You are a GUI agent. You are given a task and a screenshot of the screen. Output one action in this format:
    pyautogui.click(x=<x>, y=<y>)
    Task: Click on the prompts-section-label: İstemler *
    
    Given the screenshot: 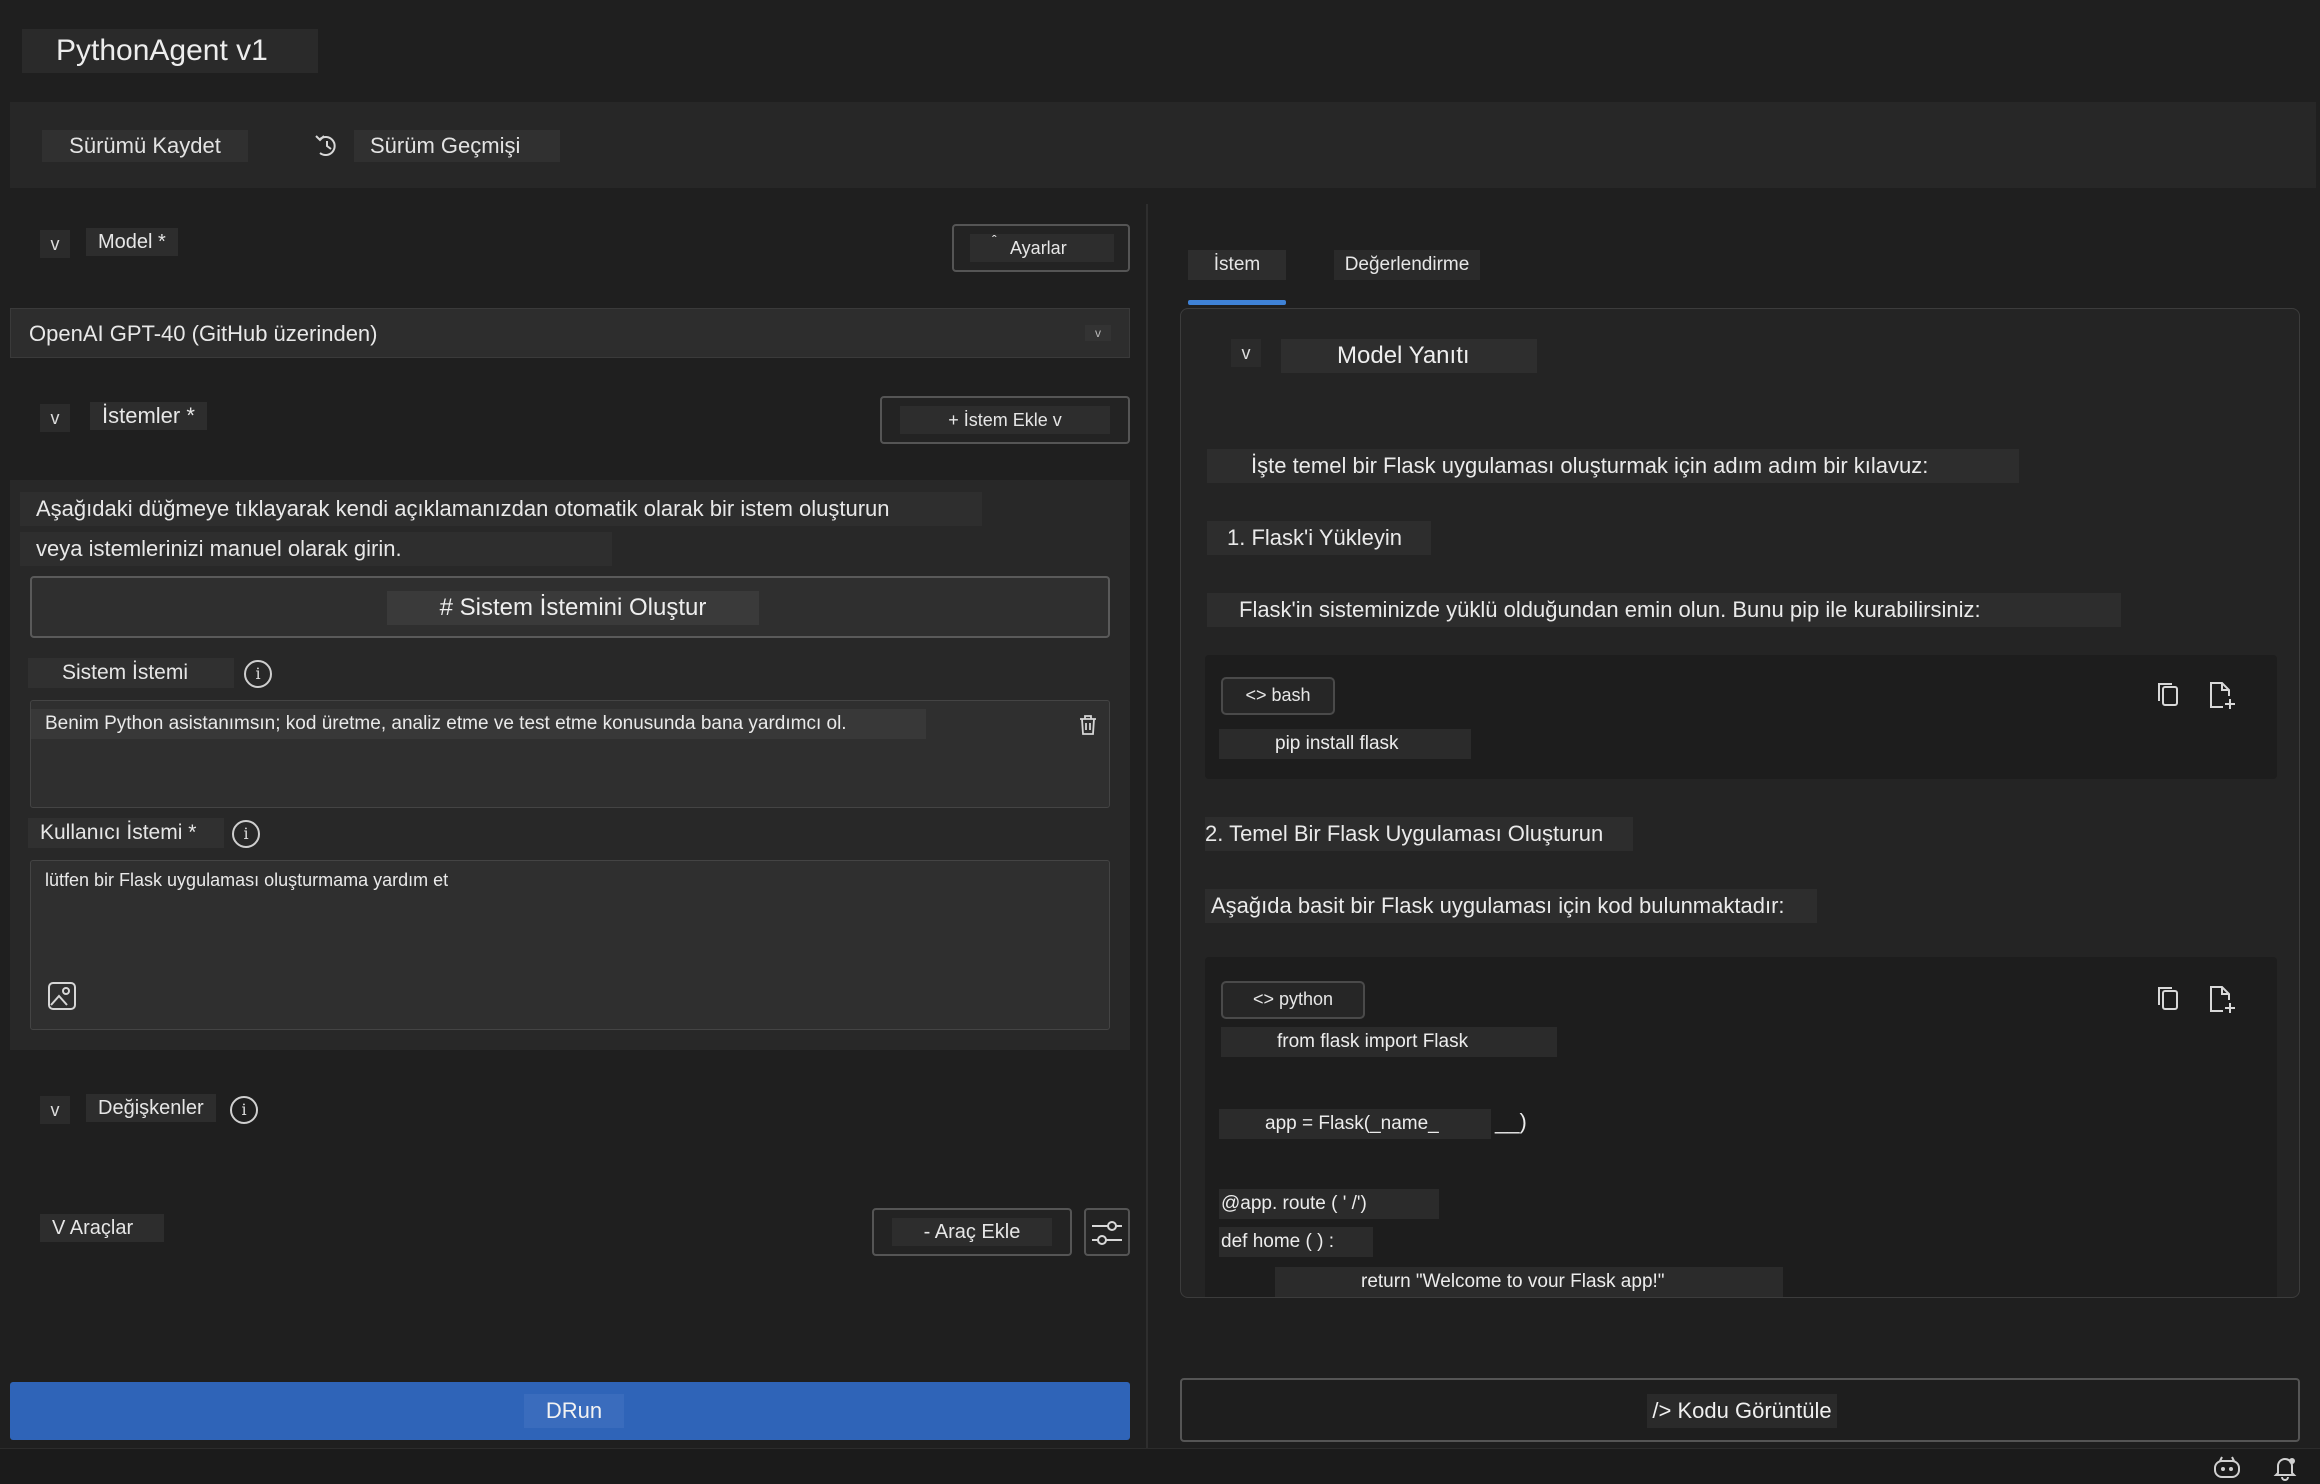 What is the action you would take?
    pyautogui.click(x=148, y=416)
    